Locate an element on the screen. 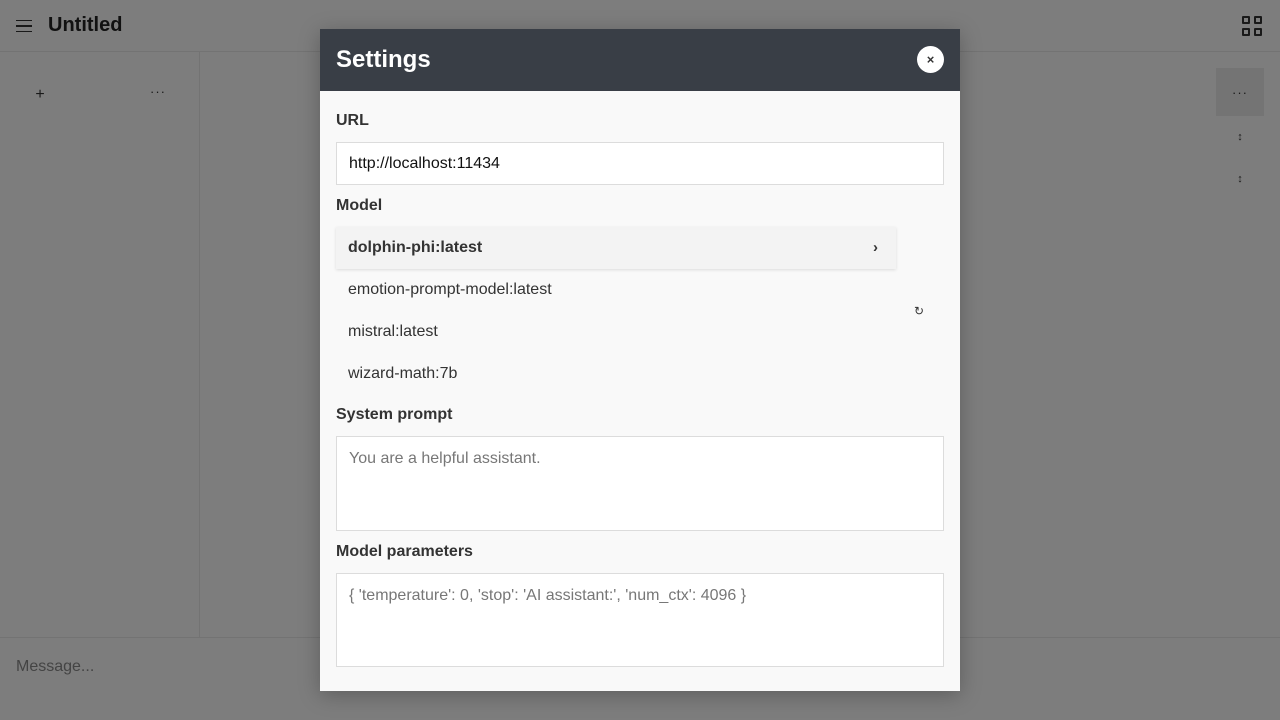  model-option-label: wizard-math:7b is located at coordinates (403, 373).